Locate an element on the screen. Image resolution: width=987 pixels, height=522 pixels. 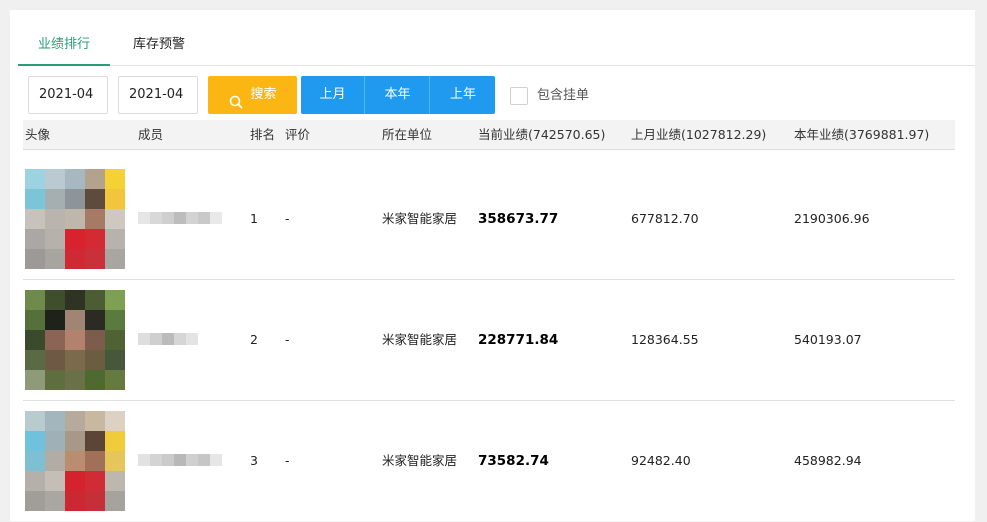
include-pending-label: 包含挂单 is located at coordinates (563, 95).